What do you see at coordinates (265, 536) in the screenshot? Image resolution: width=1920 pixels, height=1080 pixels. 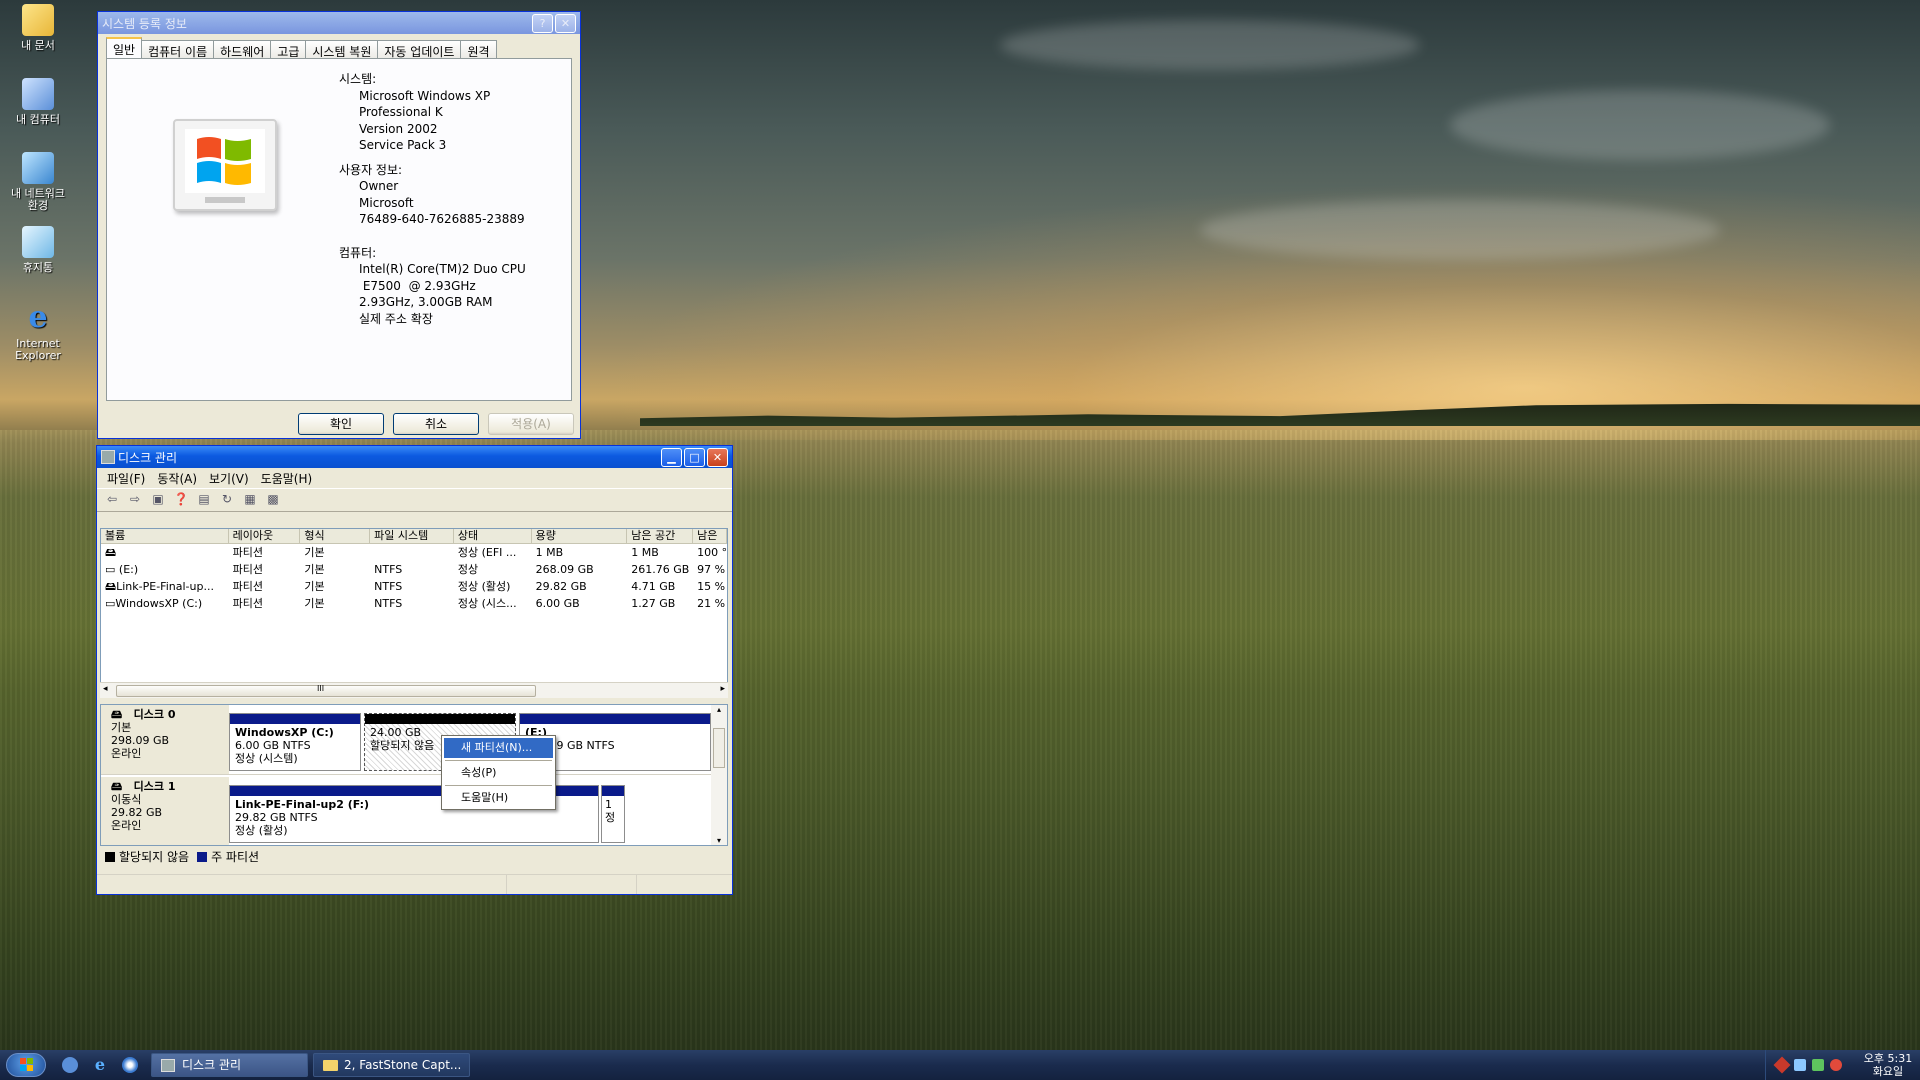 I see `column-header-layout: 레이아웃` at bounding box center [265, 536].